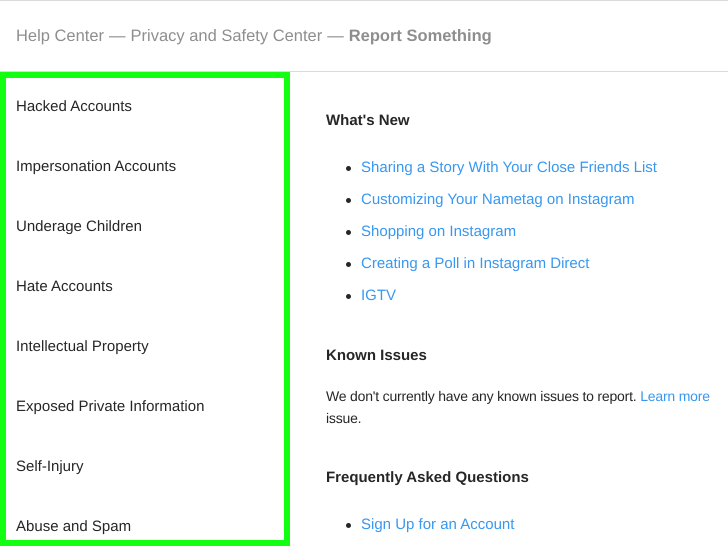 This screenshot has height=546, width=728. What do you see at coordinates (509, 168) in the screenshot?
I see `article-link: Sharing a Story With Your Close Friends List` at bounding box center [509, 168].